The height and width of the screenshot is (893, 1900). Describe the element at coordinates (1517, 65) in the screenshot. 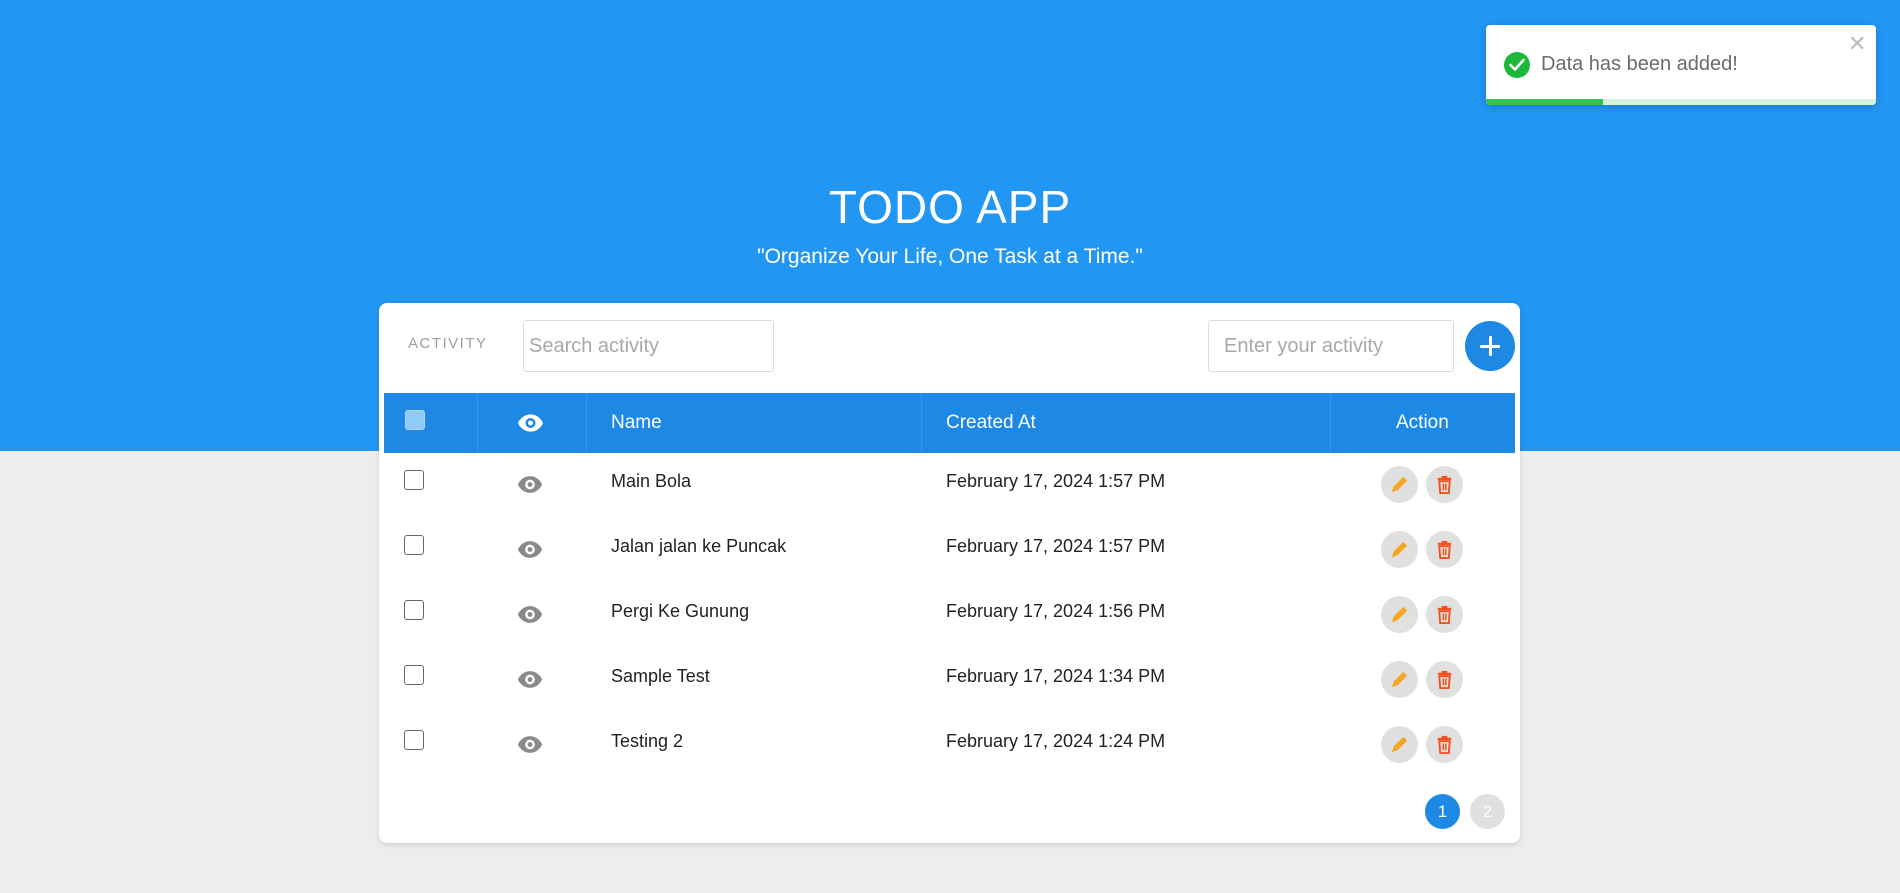

I see `check-circle-icon` at that location.